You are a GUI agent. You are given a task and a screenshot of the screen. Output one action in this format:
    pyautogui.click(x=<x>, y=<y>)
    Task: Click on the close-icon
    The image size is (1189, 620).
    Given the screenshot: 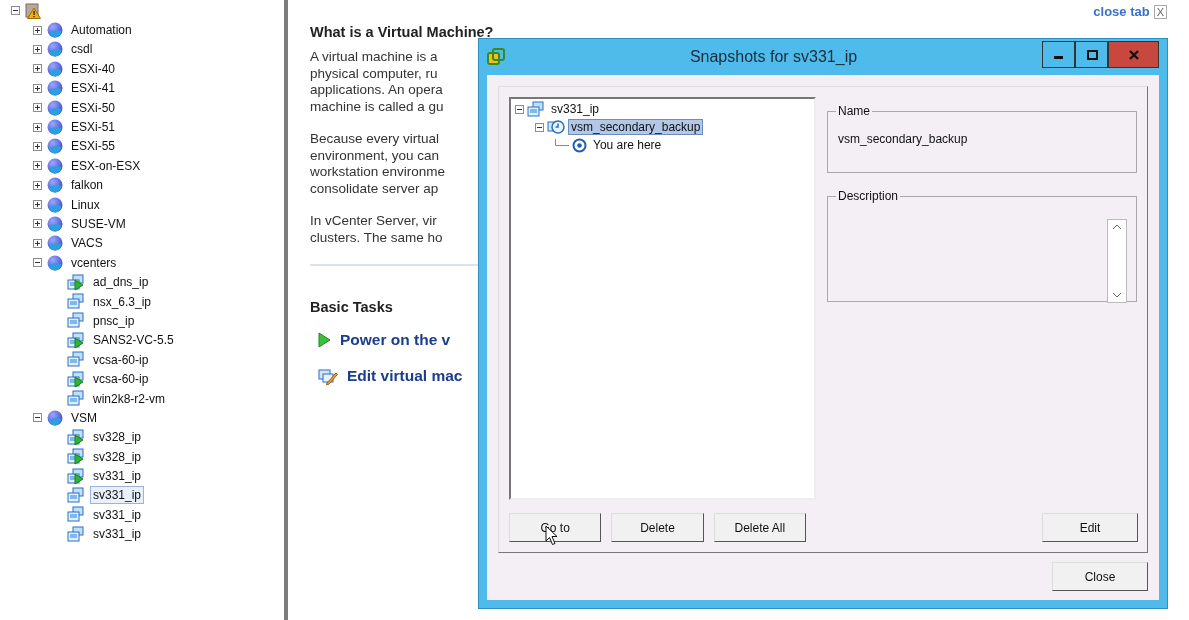 What is the action you would take?
    pyautogui.click(x=1133, y=54)
    